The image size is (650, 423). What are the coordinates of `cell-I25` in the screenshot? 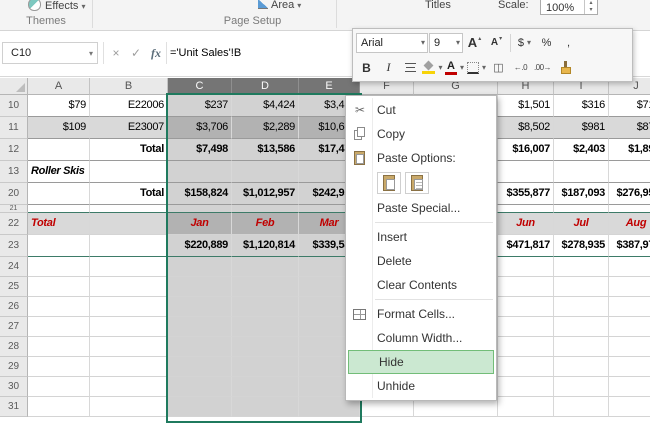 It's located at (581, 287).